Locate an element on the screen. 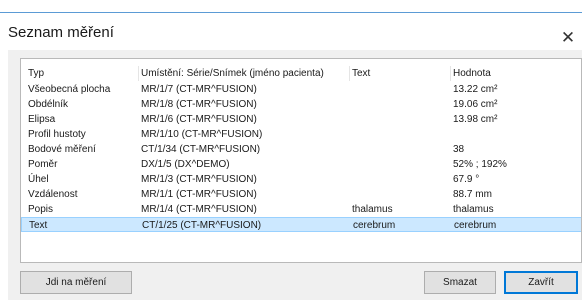 Image resolution: width=582 pixels, height=300 pixels. cell-type: Všeobecná plocha is located at coordinates (69, 89).